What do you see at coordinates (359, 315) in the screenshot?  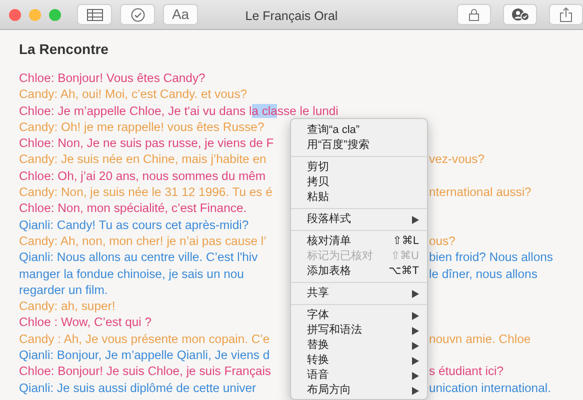 I see `menu-item: 字体` at bounding box center [359, 315].